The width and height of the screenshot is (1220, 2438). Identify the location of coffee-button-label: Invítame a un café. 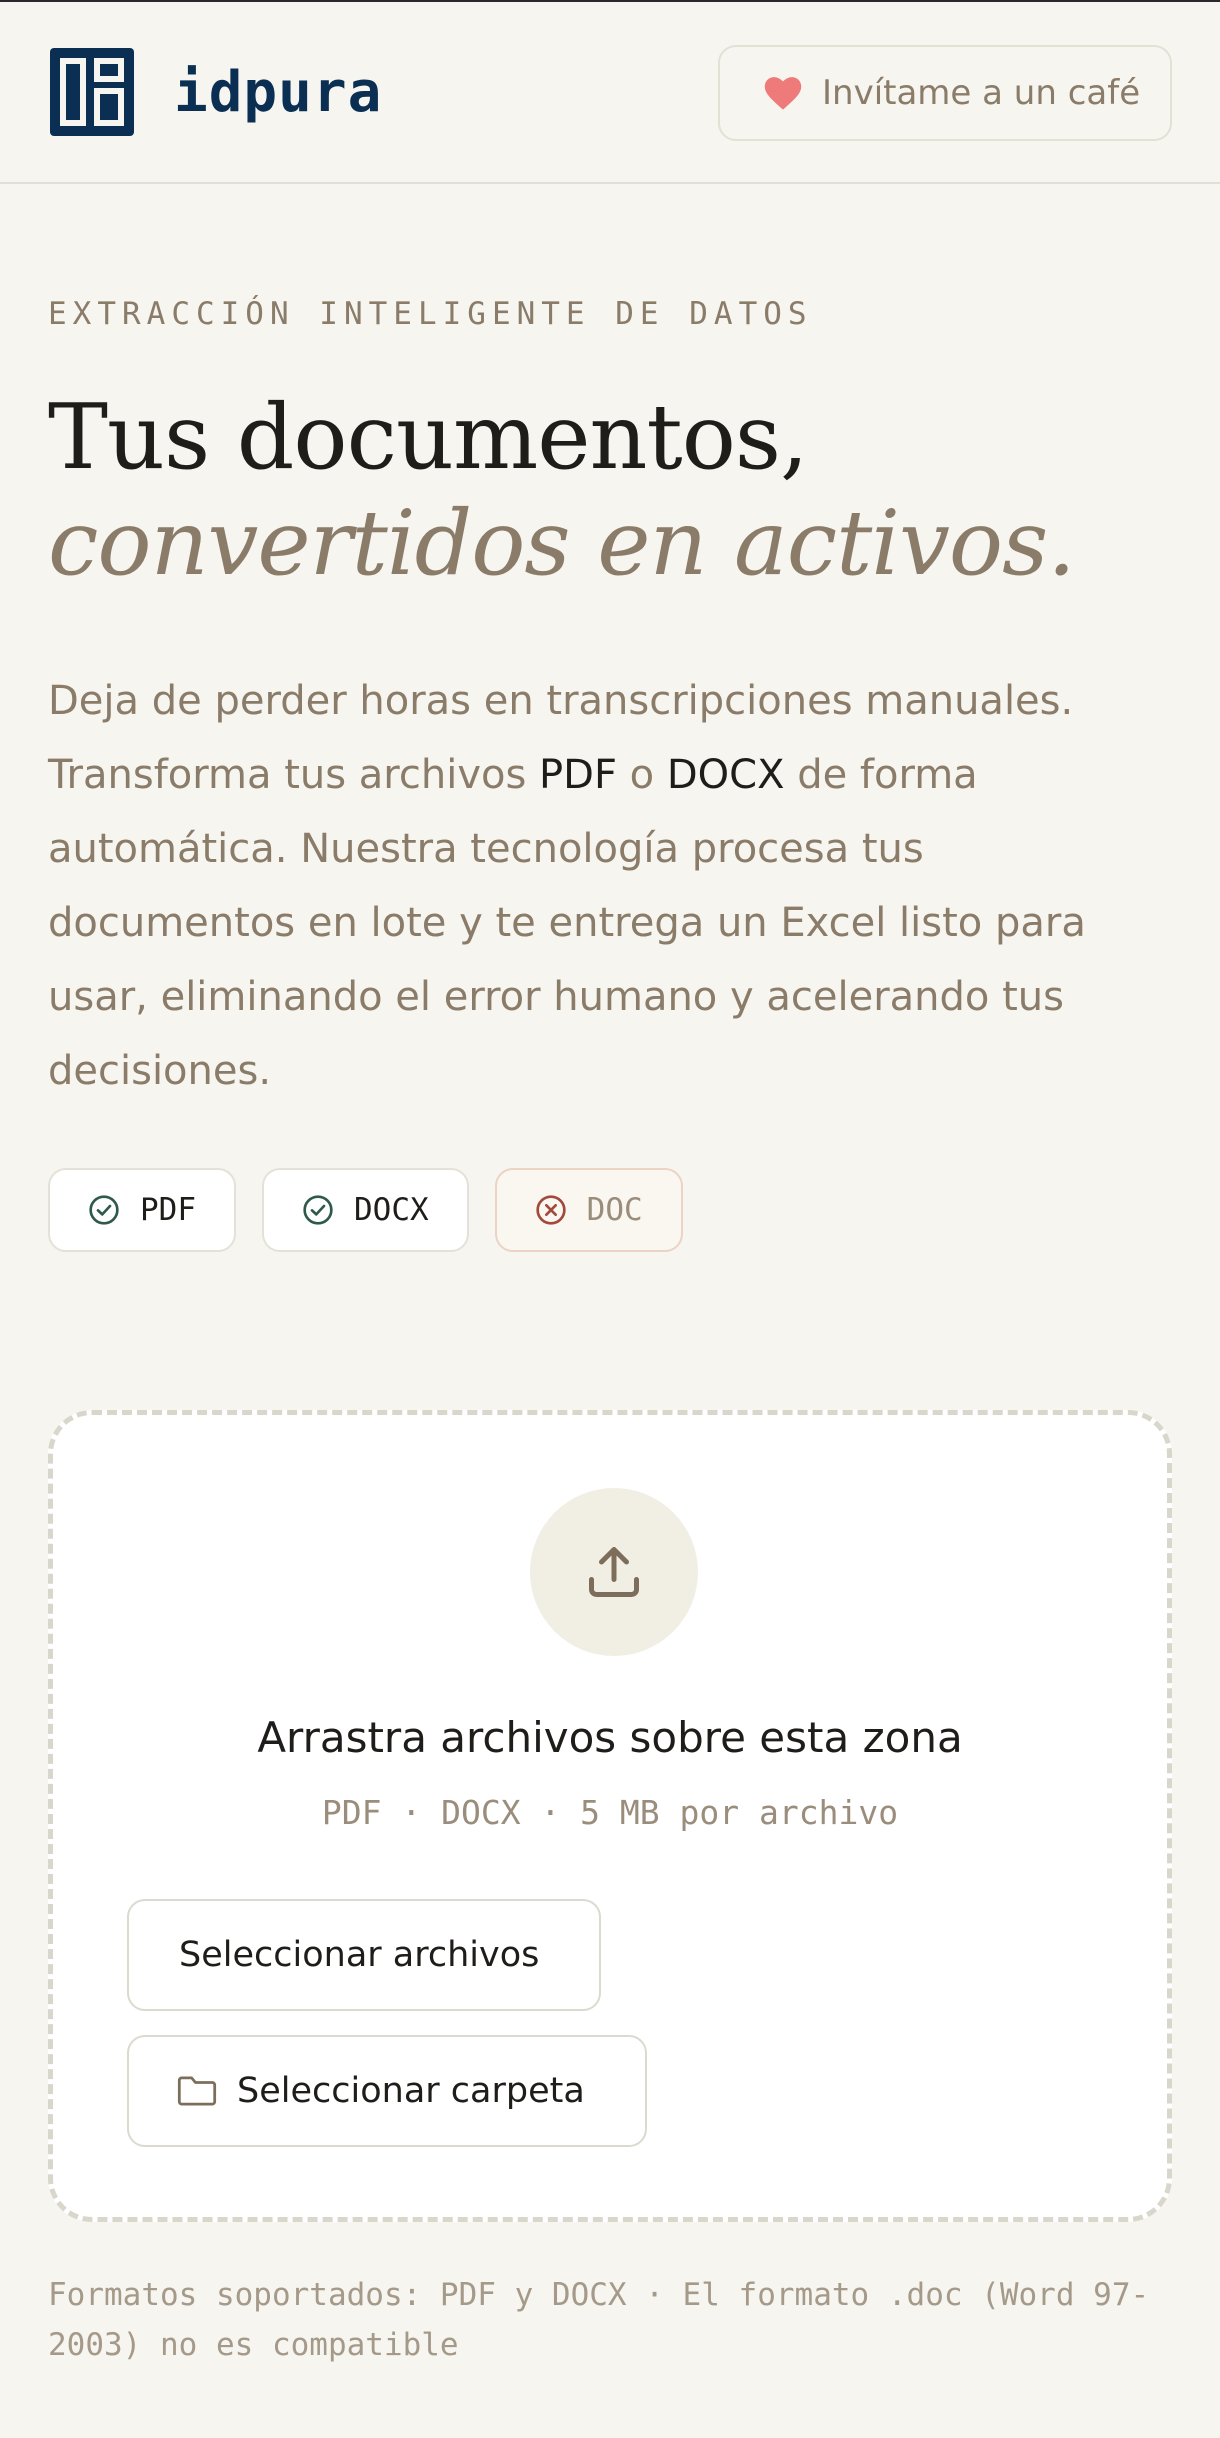
(981, 93).